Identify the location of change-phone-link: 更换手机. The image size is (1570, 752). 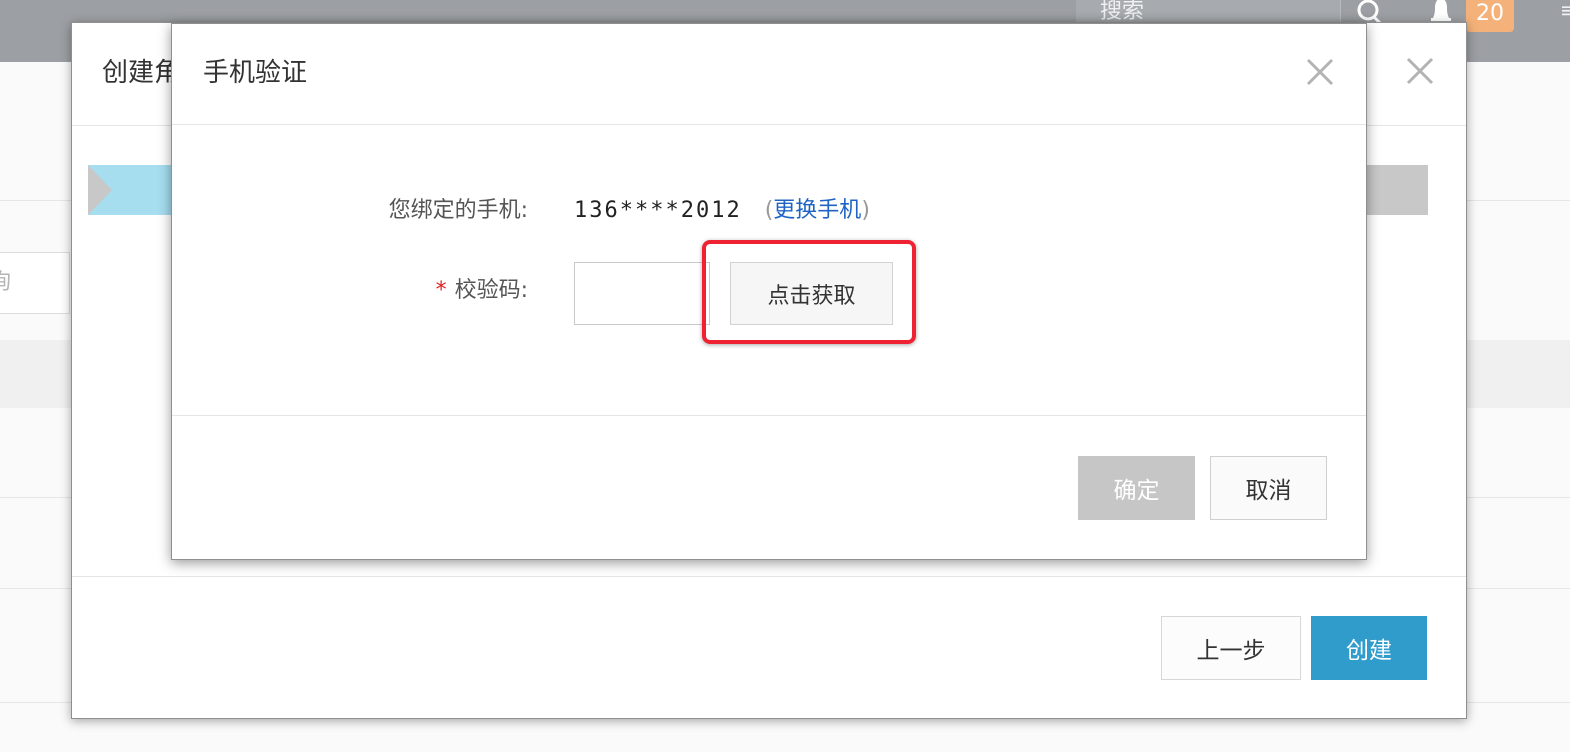
(817, 210).